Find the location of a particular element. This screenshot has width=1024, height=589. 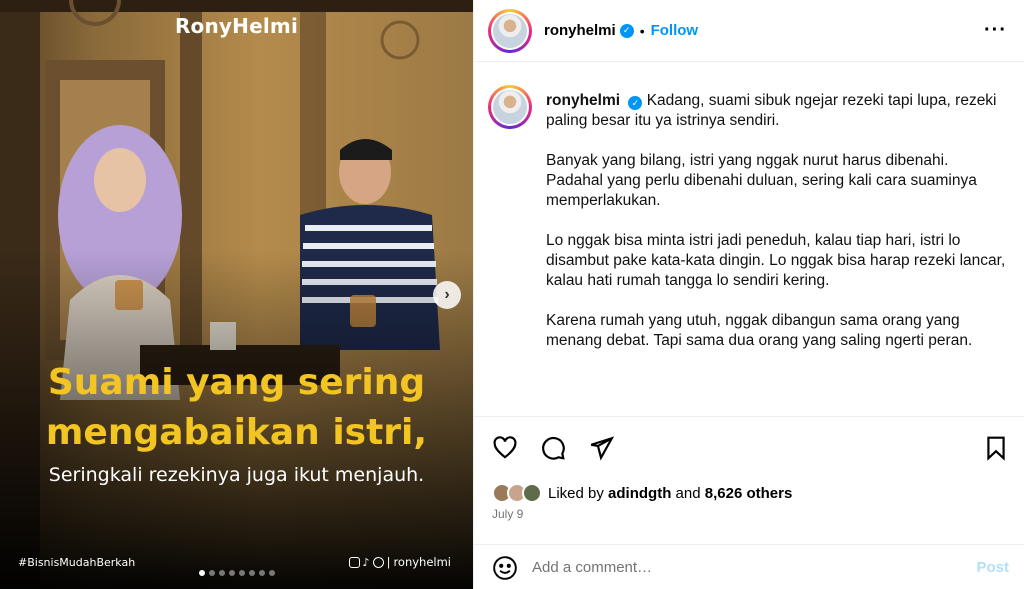

likes-summary: Liked by adindgth and 8,626 others is located at coordinates (642, 493).